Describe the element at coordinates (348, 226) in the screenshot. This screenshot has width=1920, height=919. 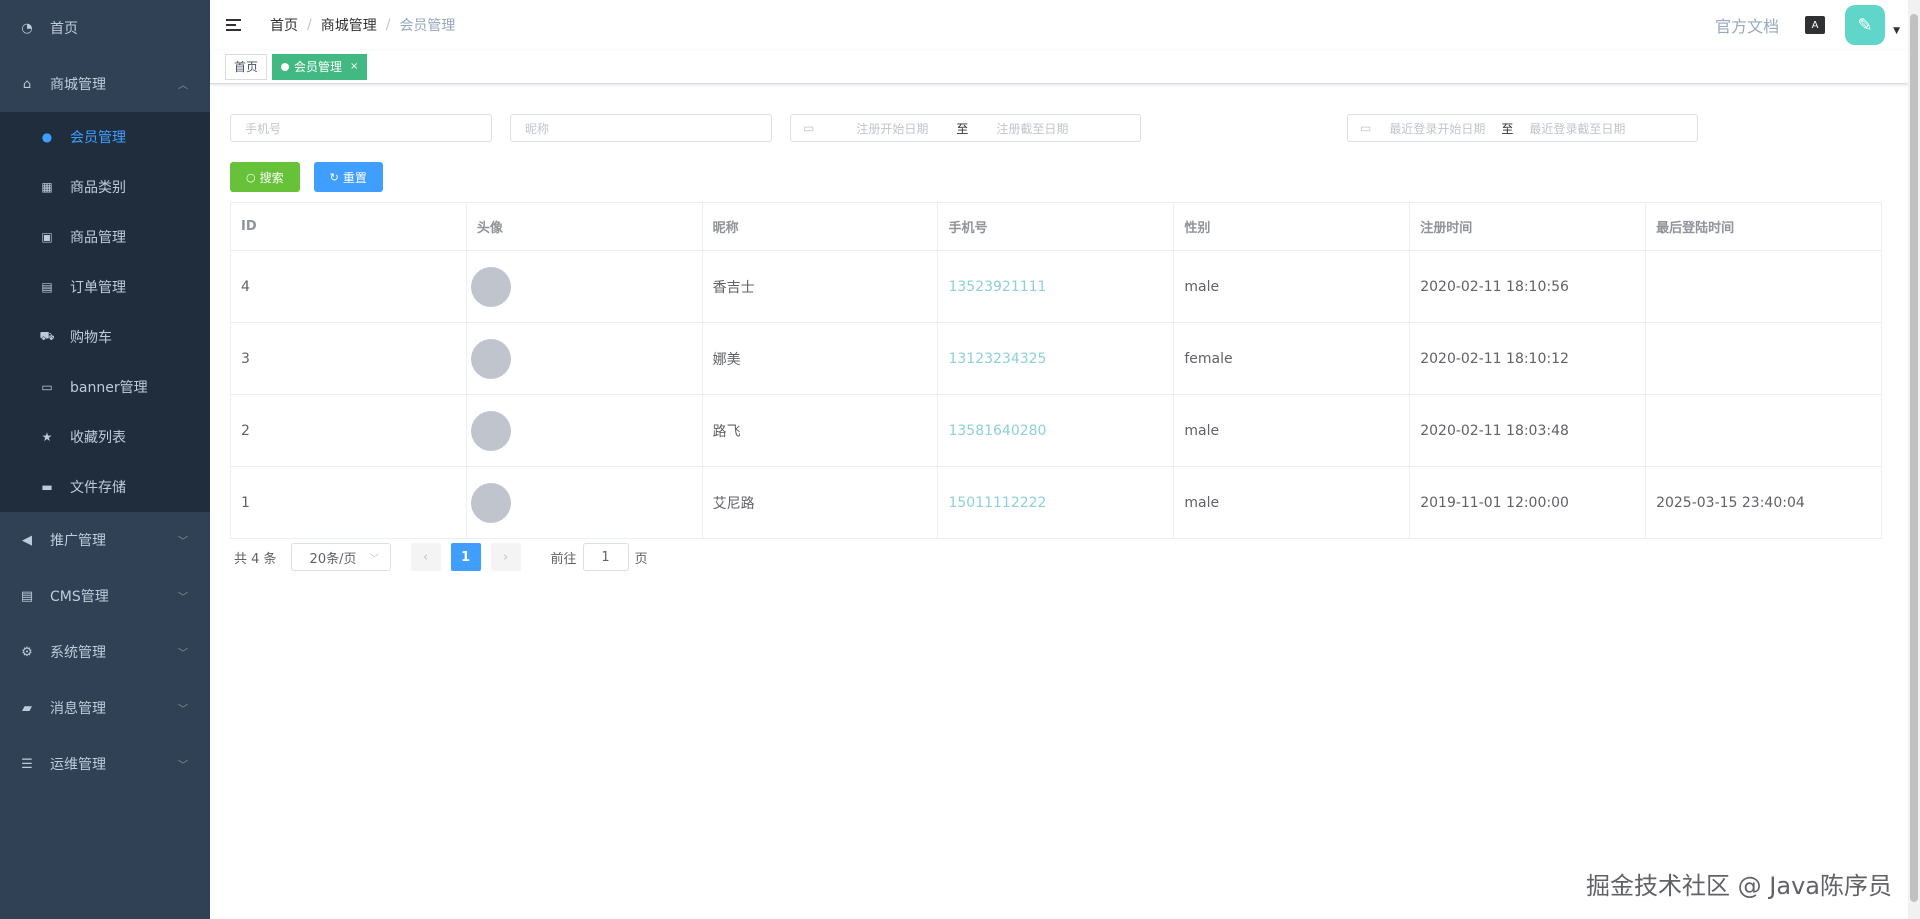
I see `column-header: ID` at that location.